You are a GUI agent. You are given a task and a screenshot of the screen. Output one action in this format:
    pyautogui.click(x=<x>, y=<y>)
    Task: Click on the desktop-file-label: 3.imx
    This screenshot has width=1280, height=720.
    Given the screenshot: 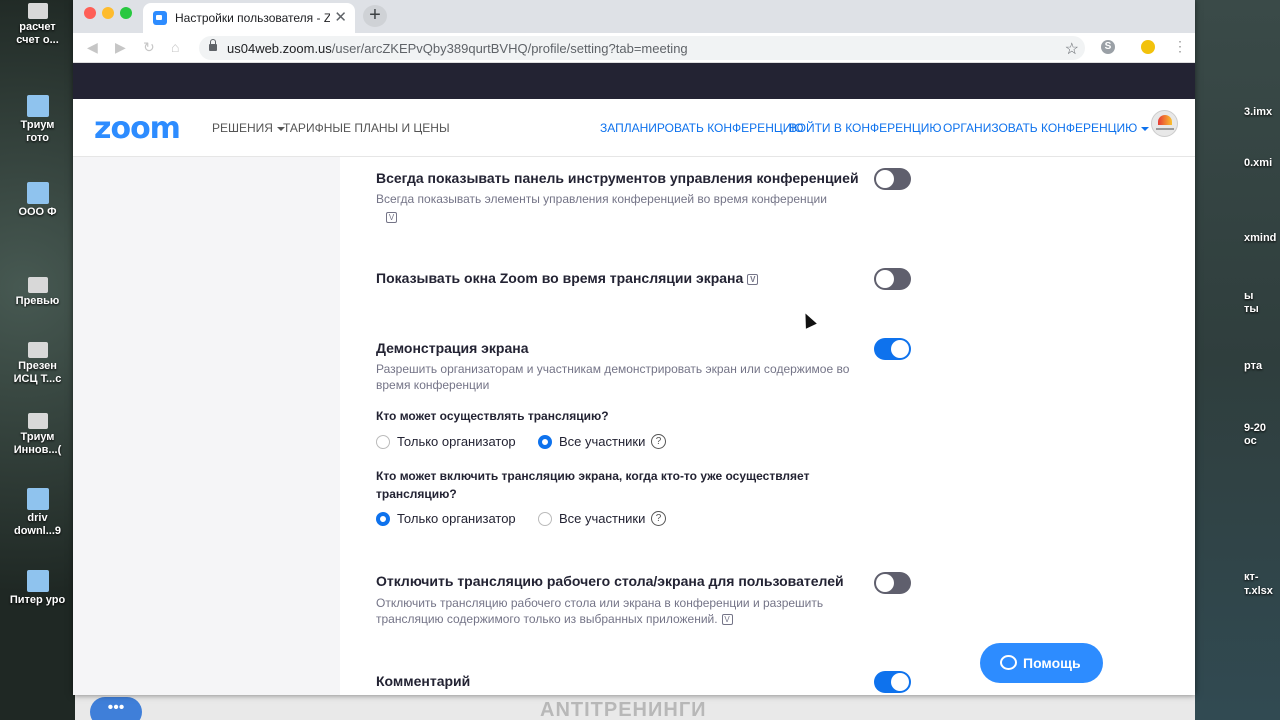 What is the action you would take?
    pyautogui.click(x=1258, y=112)
    